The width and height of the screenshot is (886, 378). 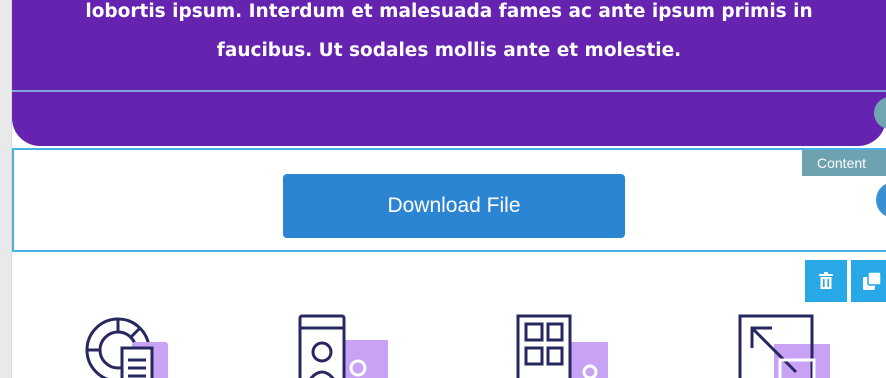 I want to click on chart-document-icon, so click(x=130, y=344).